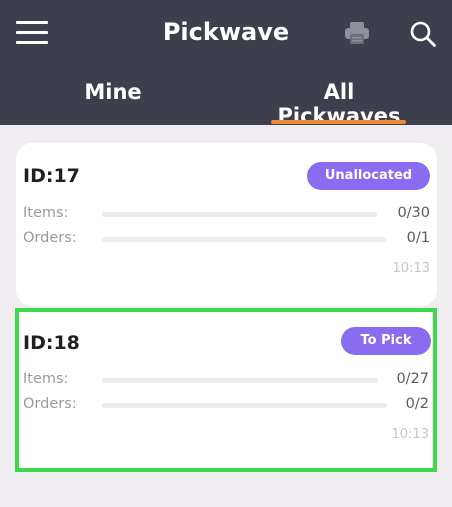 This screenshot has height=507, width=452. I want to click on active-tab-indicator, so click(338, 122).